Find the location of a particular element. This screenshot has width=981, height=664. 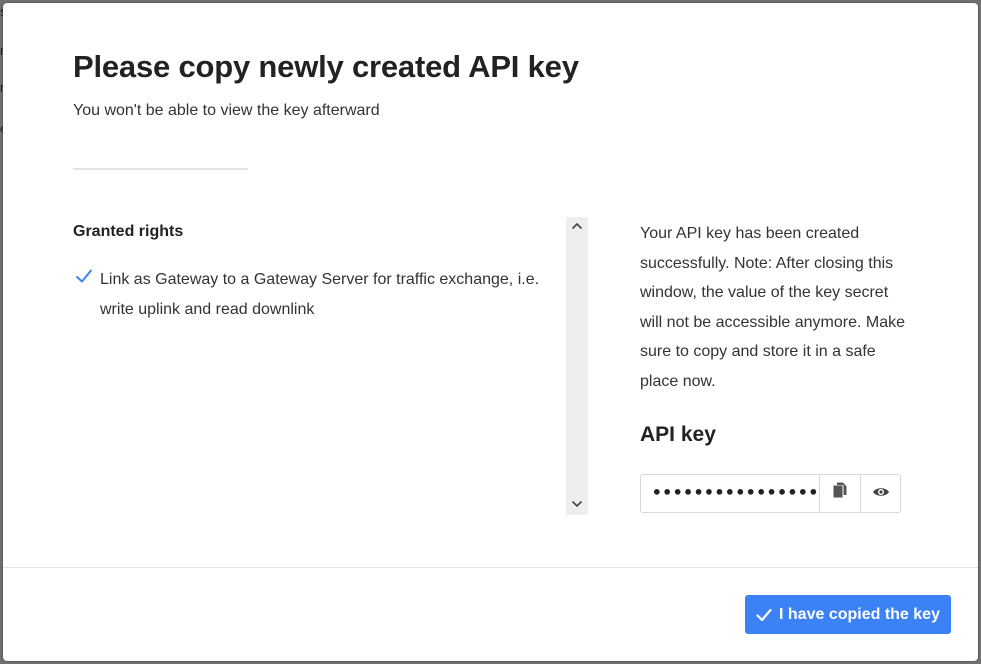

scroll-up-button is located at coordinates (577, 227).